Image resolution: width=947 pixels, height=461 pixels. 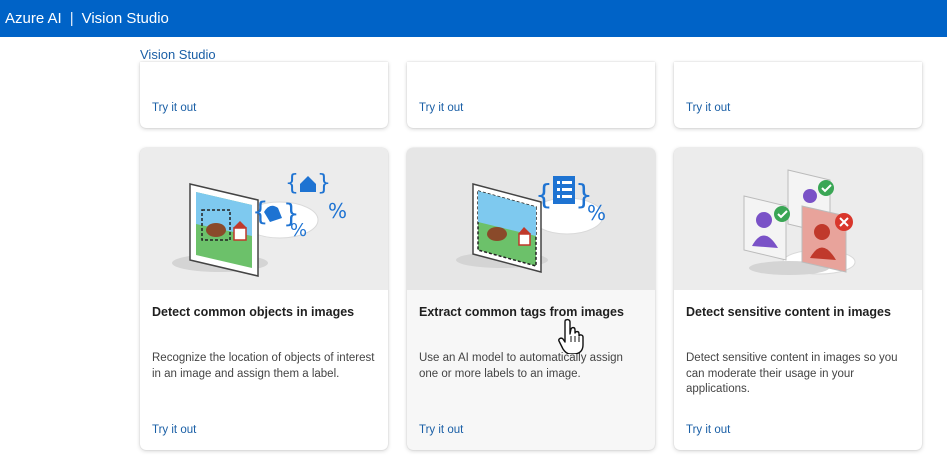 I want to click on top-card-3: Try it out, so click(x=798, y=95).